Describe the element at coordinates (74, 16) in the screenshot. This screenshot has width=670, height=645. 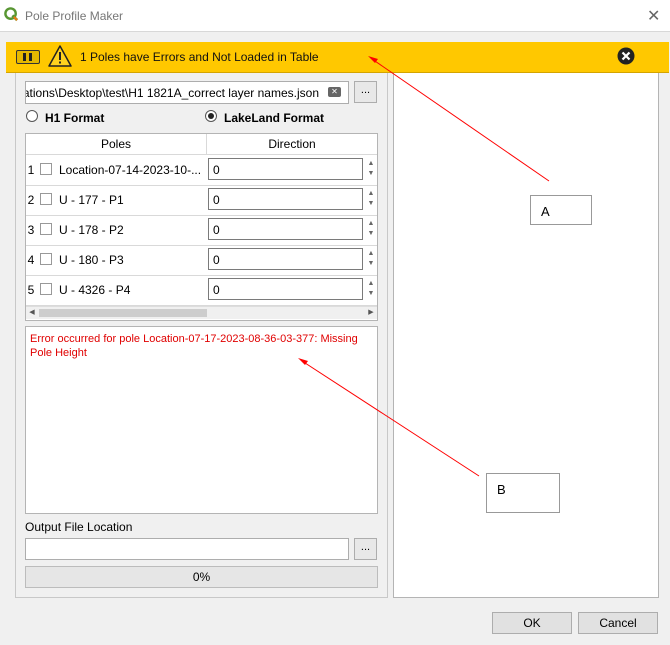
I see `window-title: Pole Profile Maker` at that location.